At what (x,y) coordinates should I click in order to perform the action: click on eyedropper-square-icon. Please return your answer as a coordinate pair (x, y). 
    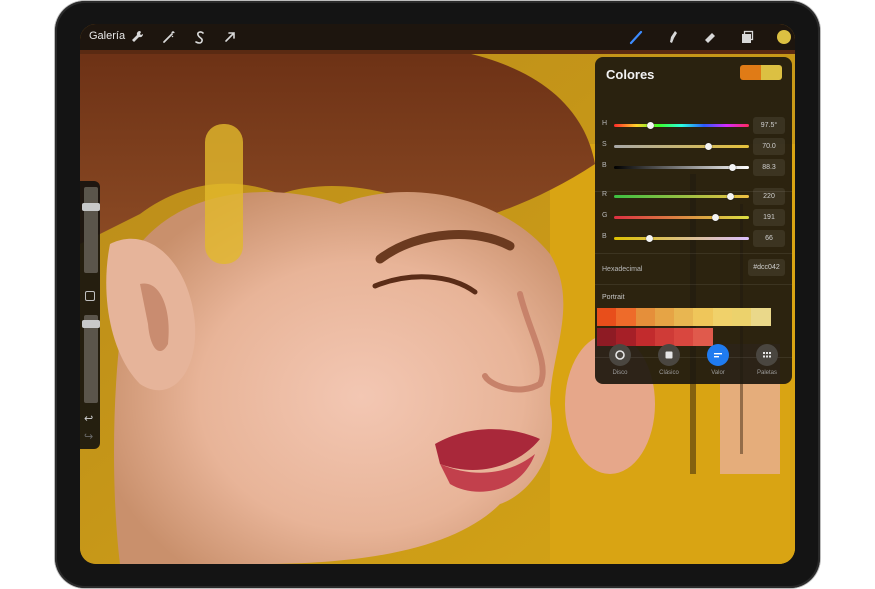
    Looking at the image, I should click on (90, 296).